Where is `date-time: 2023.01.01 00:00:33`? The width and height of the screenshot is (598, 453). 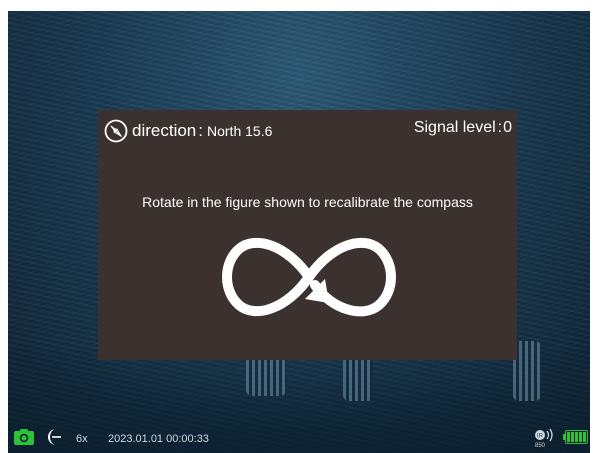
date-time: 2023.01.01 00:00:33 is located at coordinates (158, 439).